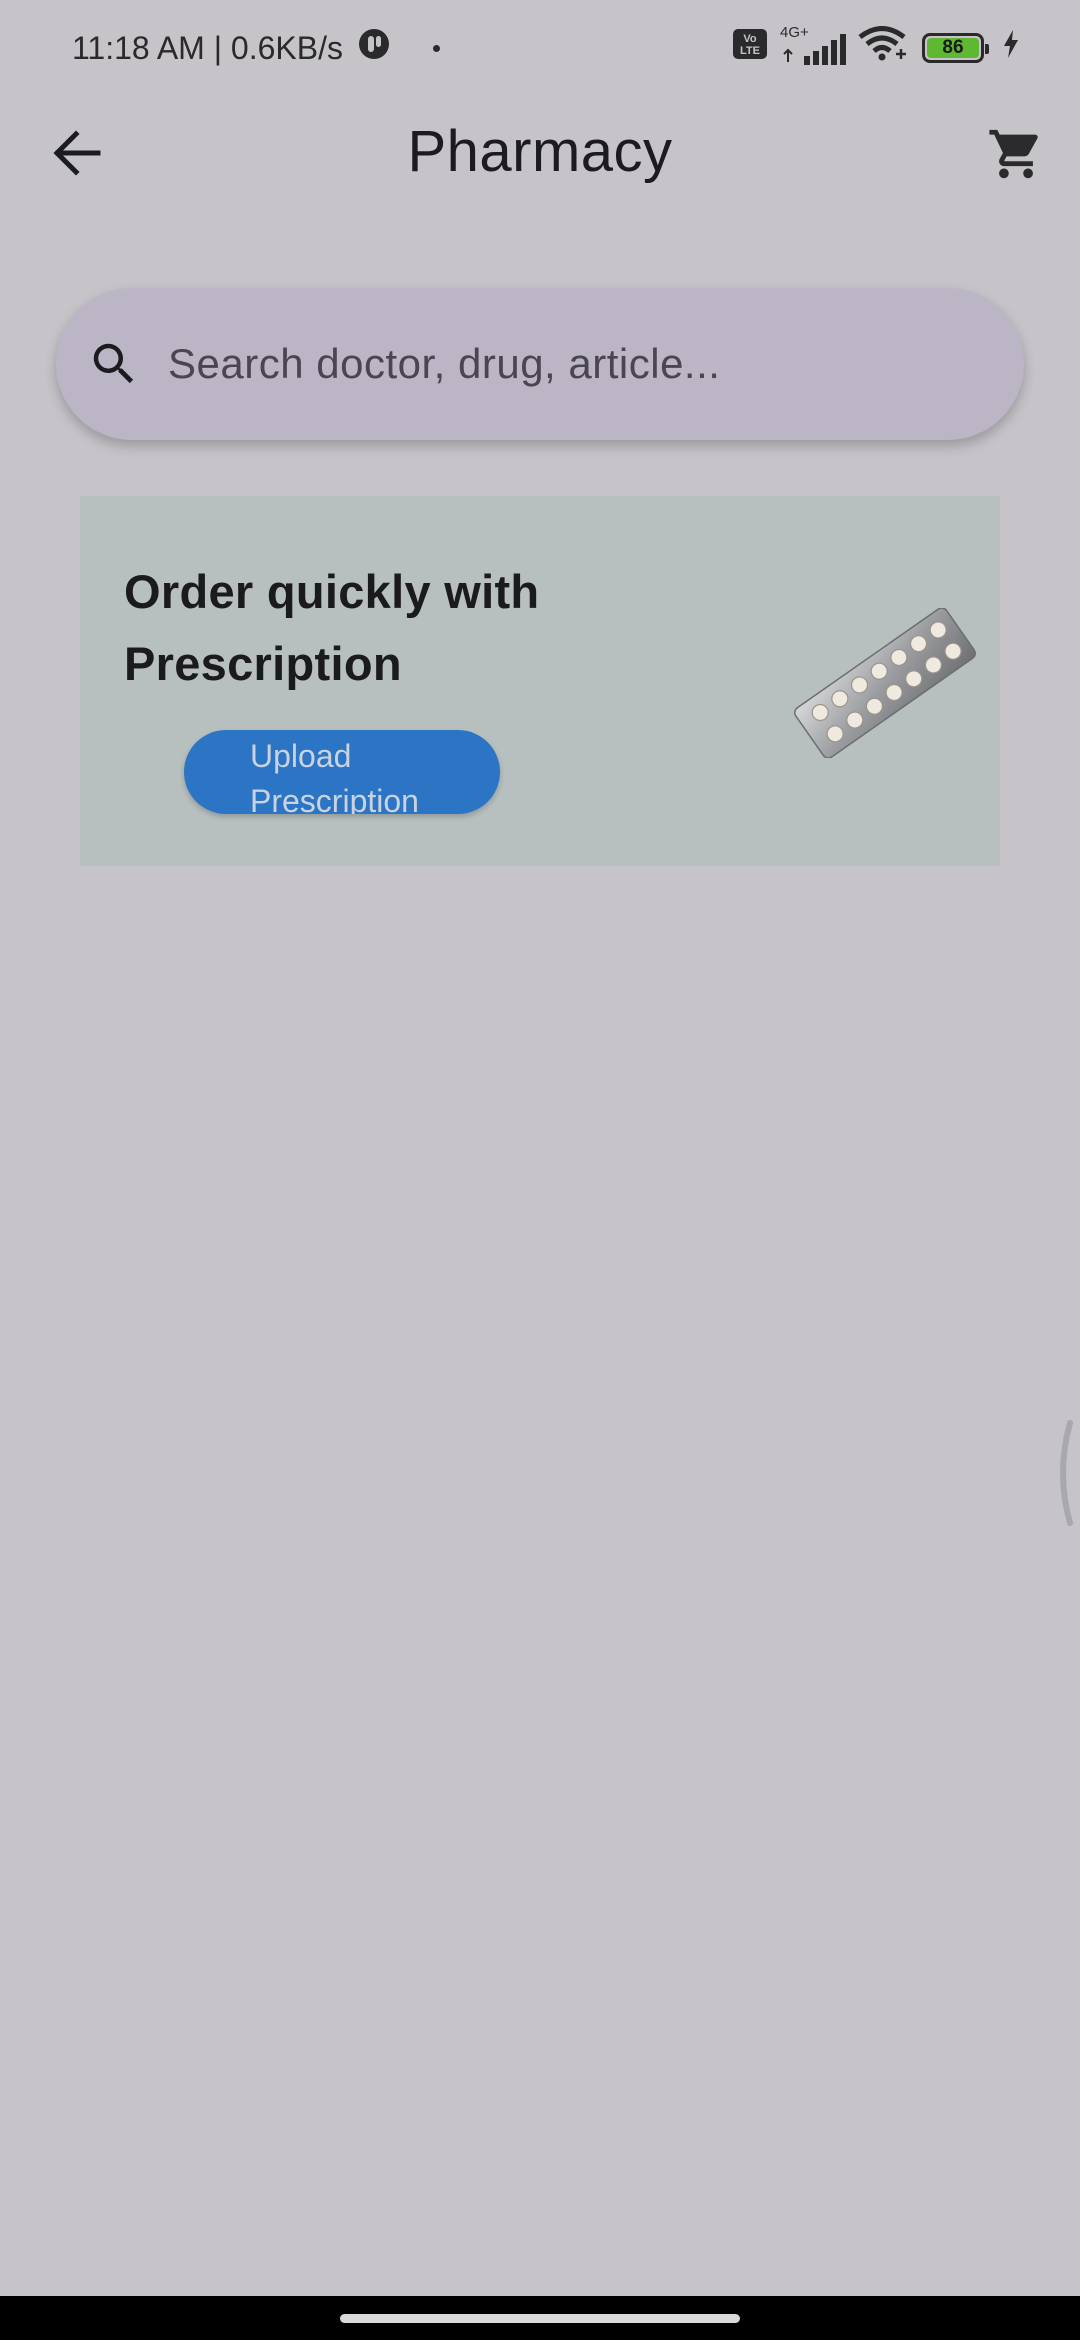 This screenshot has width=1080, height=2340. Describe the element at coordinates (114, 364) in the screenshot. I see `search-icon` at that location.